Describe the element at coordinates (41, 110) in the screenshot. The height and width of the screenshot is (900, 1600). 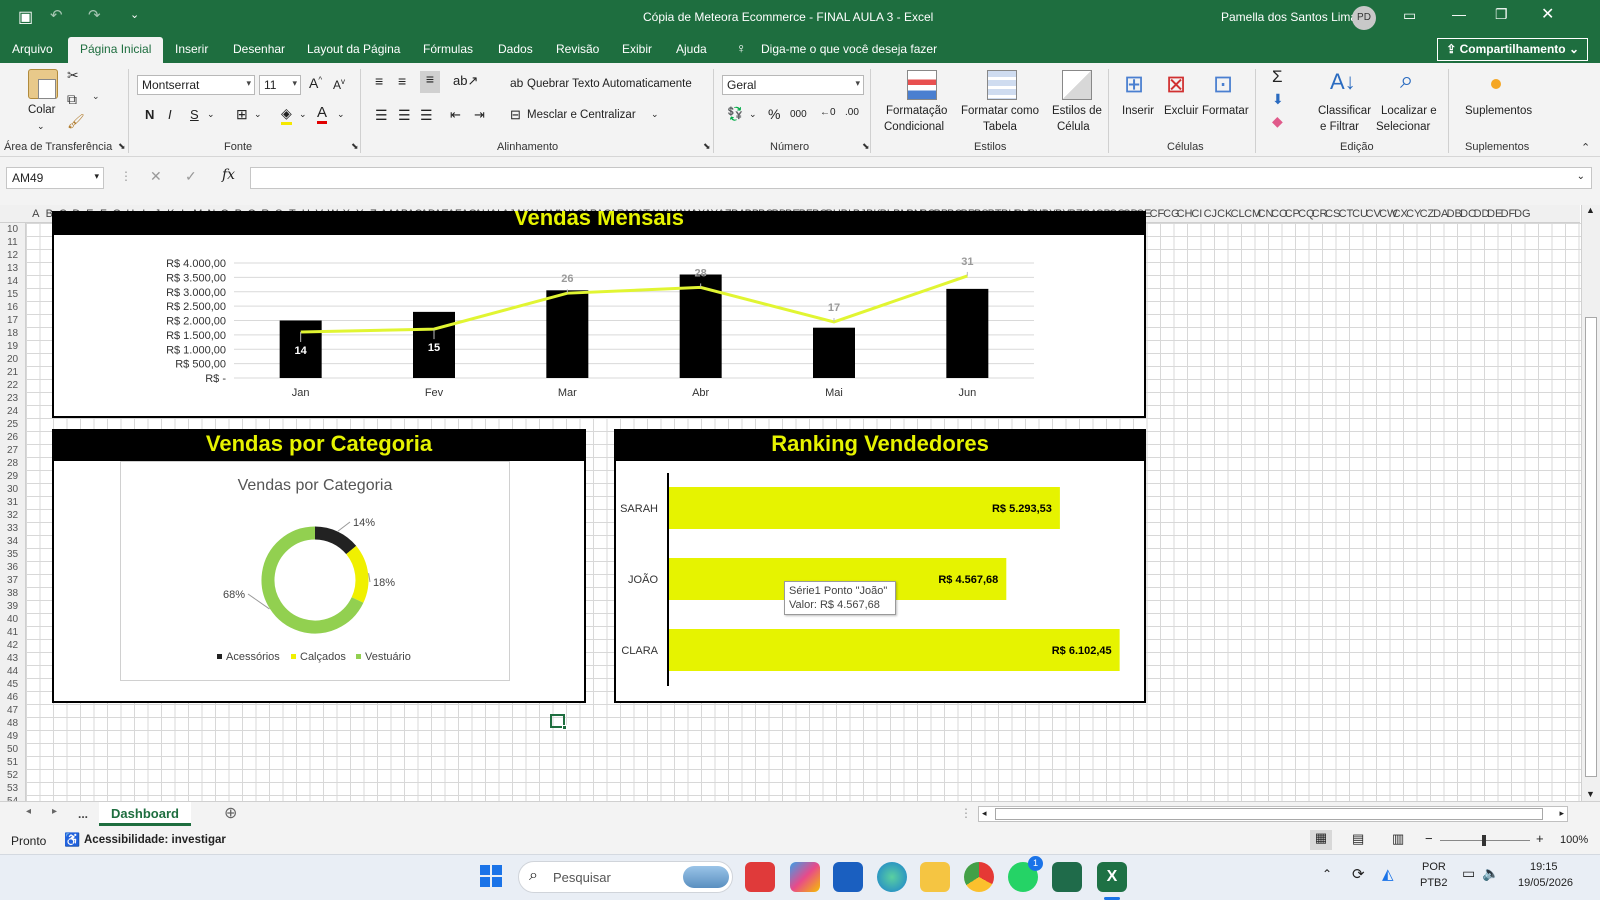
I see `paste-button: Colar` at that location.